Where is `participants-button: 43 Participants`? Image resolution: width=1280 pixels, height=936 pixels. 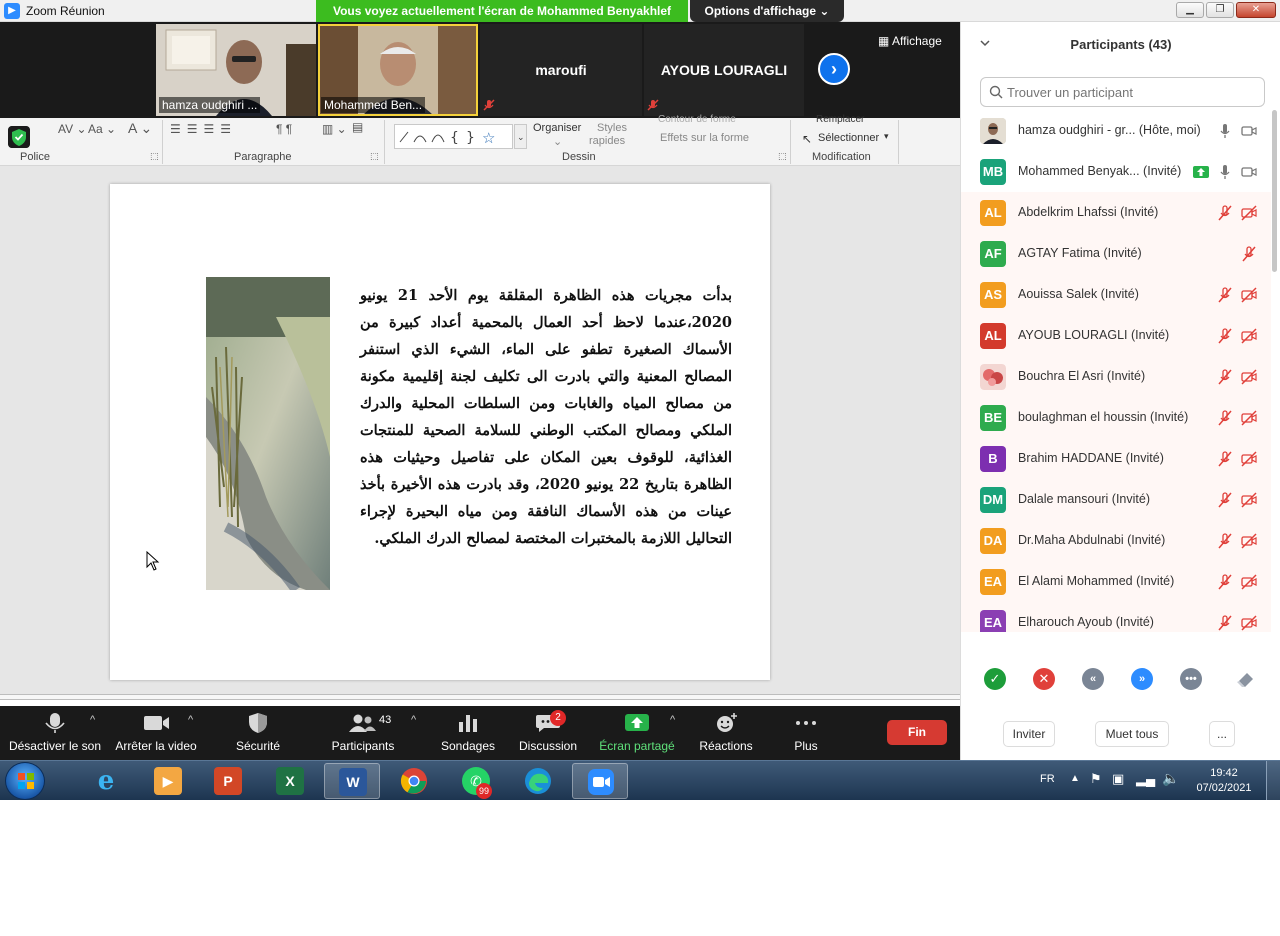
participants-button: 43 Participants is located at coordinates (363, 733).